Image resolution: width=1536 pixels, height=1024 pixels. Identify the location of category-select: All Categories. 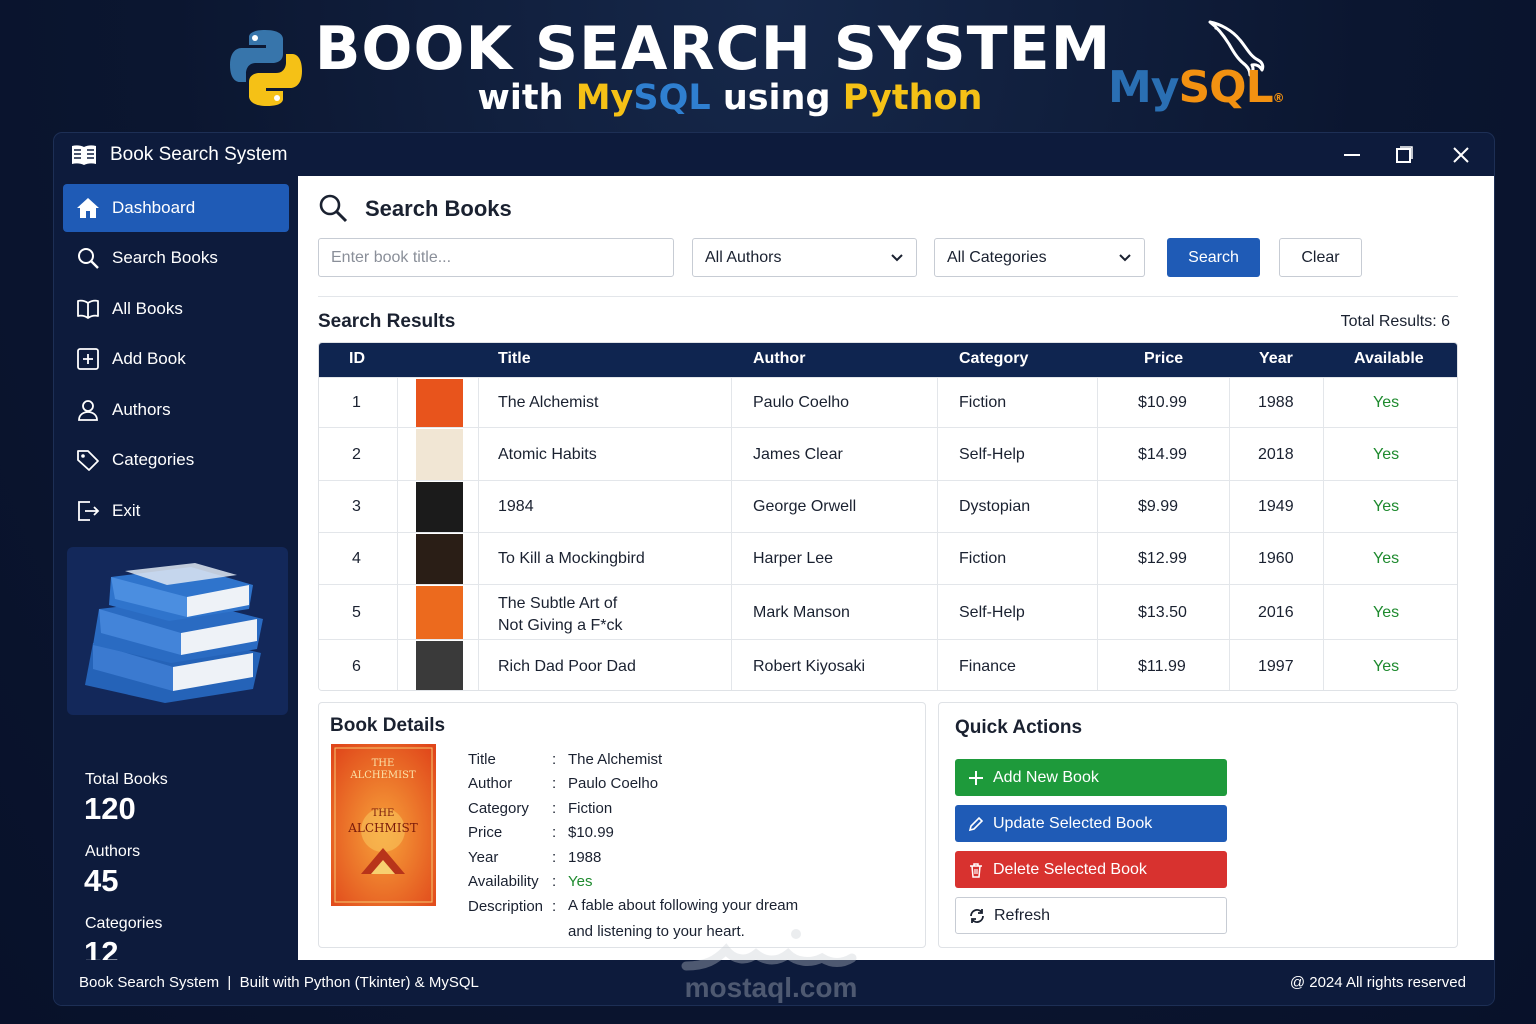
(1039, 257).